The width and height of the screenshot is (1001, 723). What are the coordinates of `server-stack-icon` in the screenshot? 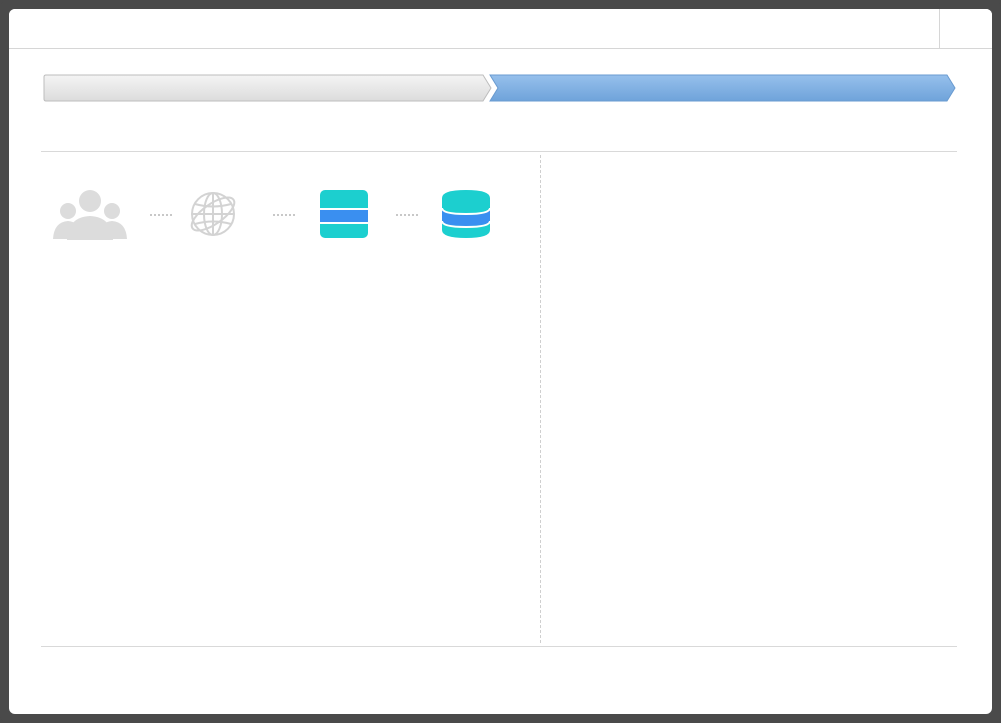 It's located at (344, 214).